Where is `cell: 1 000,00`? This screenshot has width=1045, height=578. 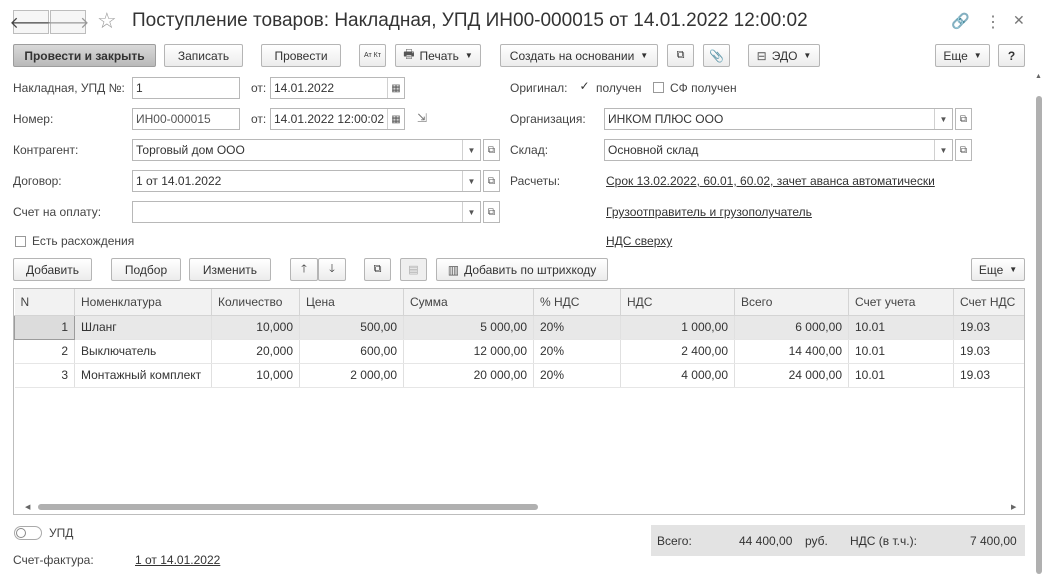 cell: 1 000,00 is located at coordinates (677, 327).